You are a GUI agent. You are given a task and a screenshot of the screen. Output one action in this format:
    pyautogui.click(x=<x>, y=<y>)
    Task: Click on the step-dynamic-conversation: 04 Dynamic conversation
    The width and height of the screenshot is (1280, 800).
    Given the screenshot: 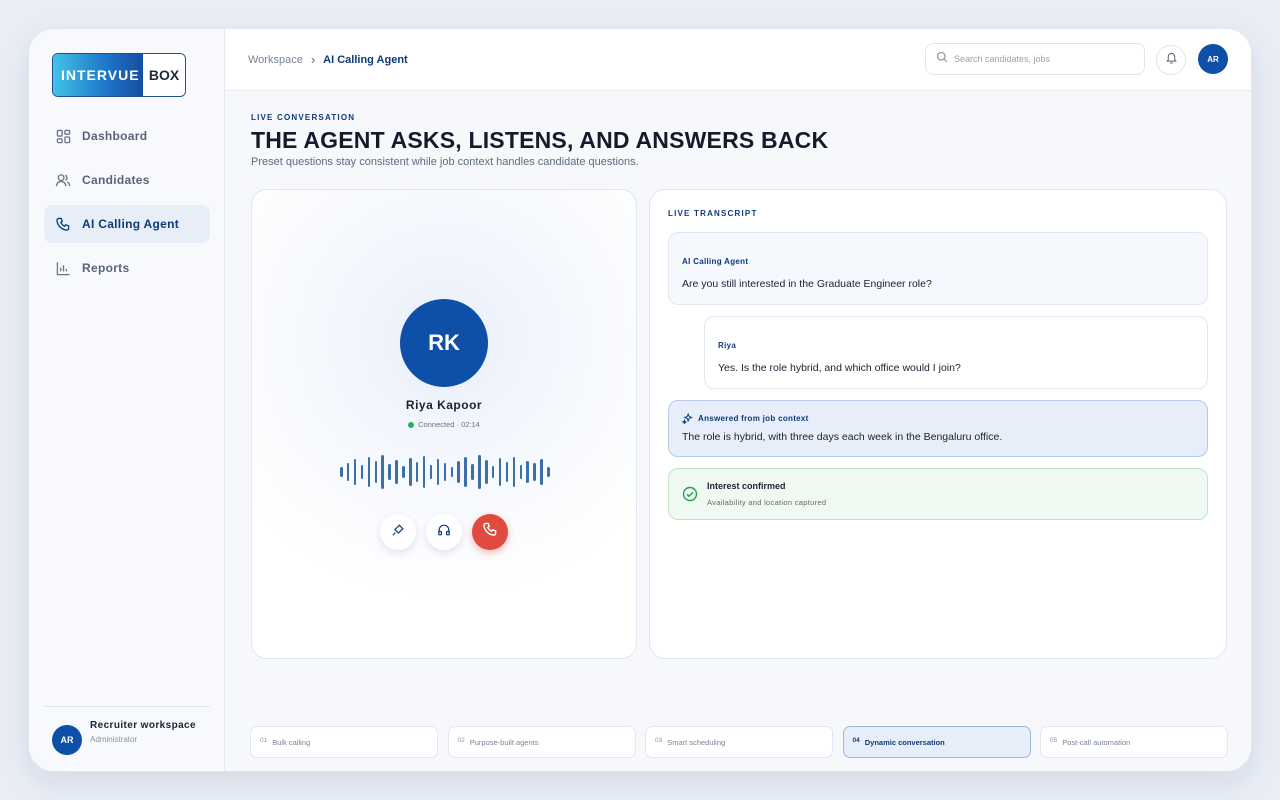 What is the action you would take?
    pyautogui.click(x=936, y=742)
    